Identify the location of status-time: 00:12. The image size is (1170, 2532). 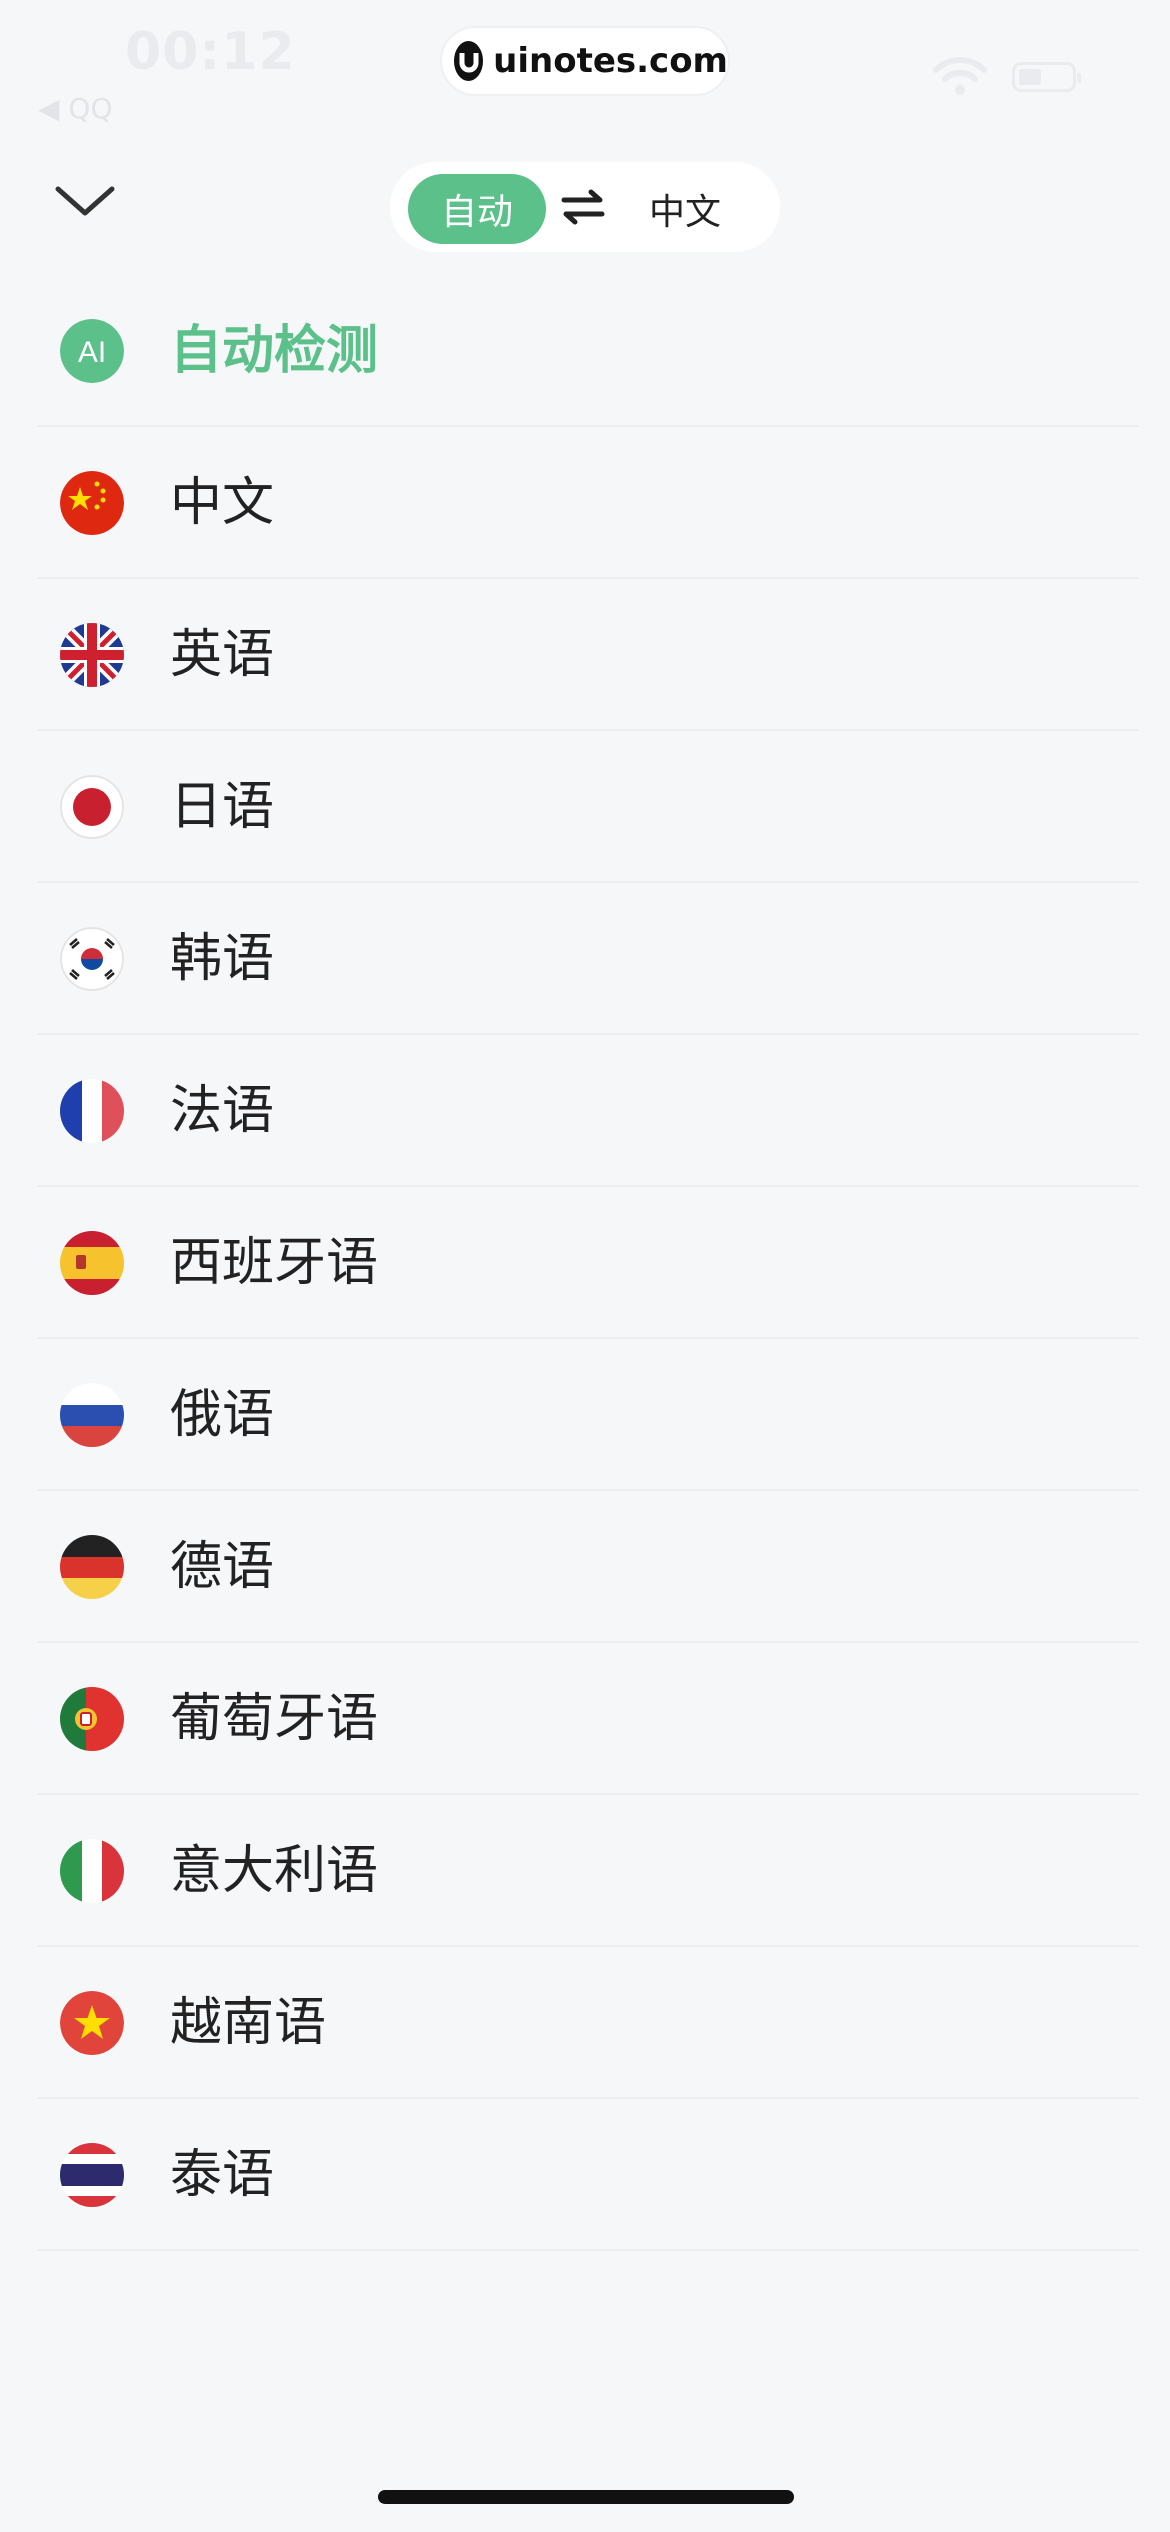
(210, 52).